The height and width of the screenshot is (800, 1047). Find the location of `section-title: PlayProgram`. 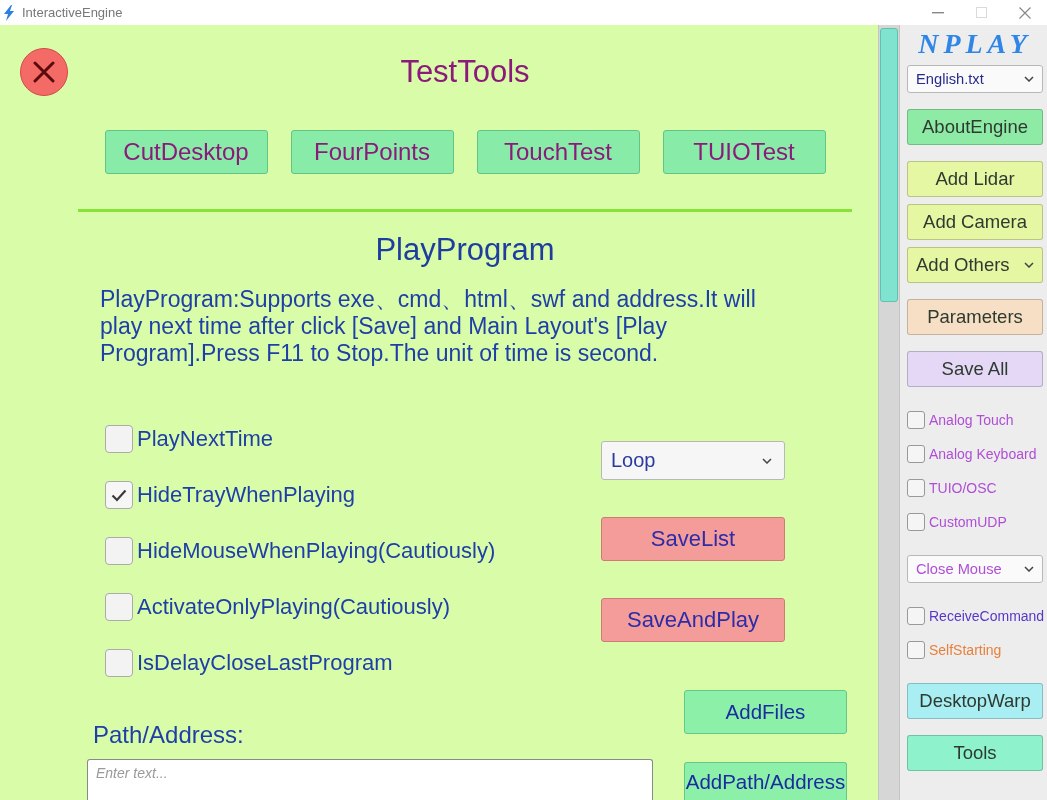

section-title: PlayProgram is located at coordinates (465, 250).